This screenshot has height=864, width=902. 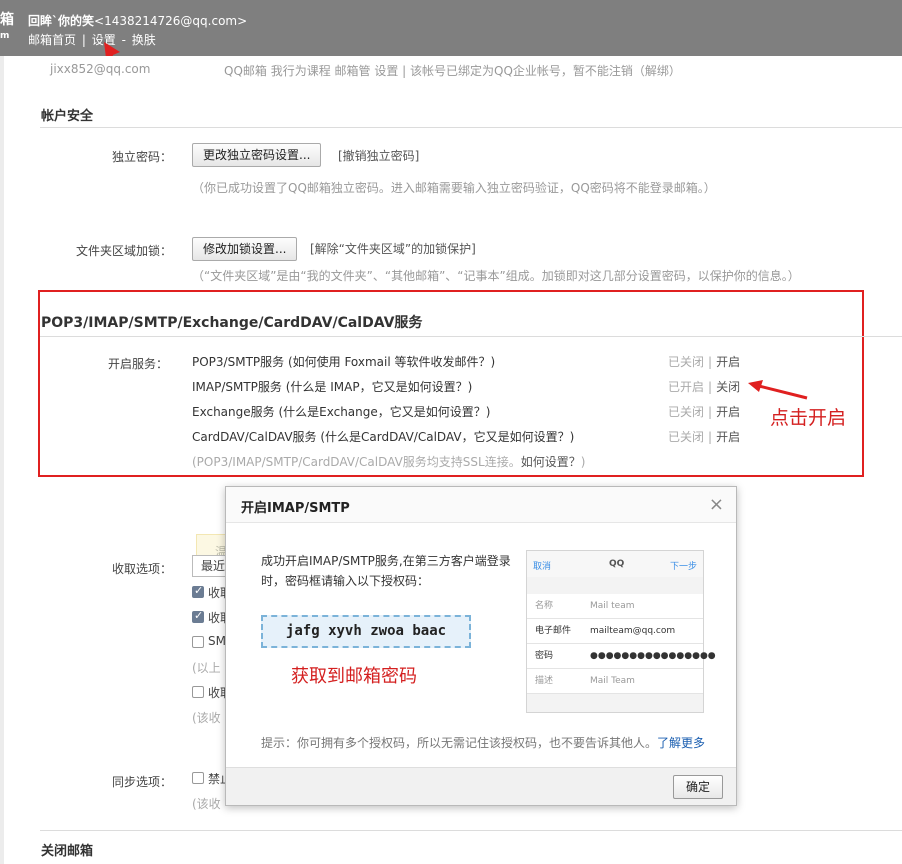 What do you see at coordinates (343, 361) in the screenshot?
I see `service-row-pop3: POP3/SMTP服务 (如何使用 Foxmail 等软件收发邮件？)` at bounding box center [343, 361].